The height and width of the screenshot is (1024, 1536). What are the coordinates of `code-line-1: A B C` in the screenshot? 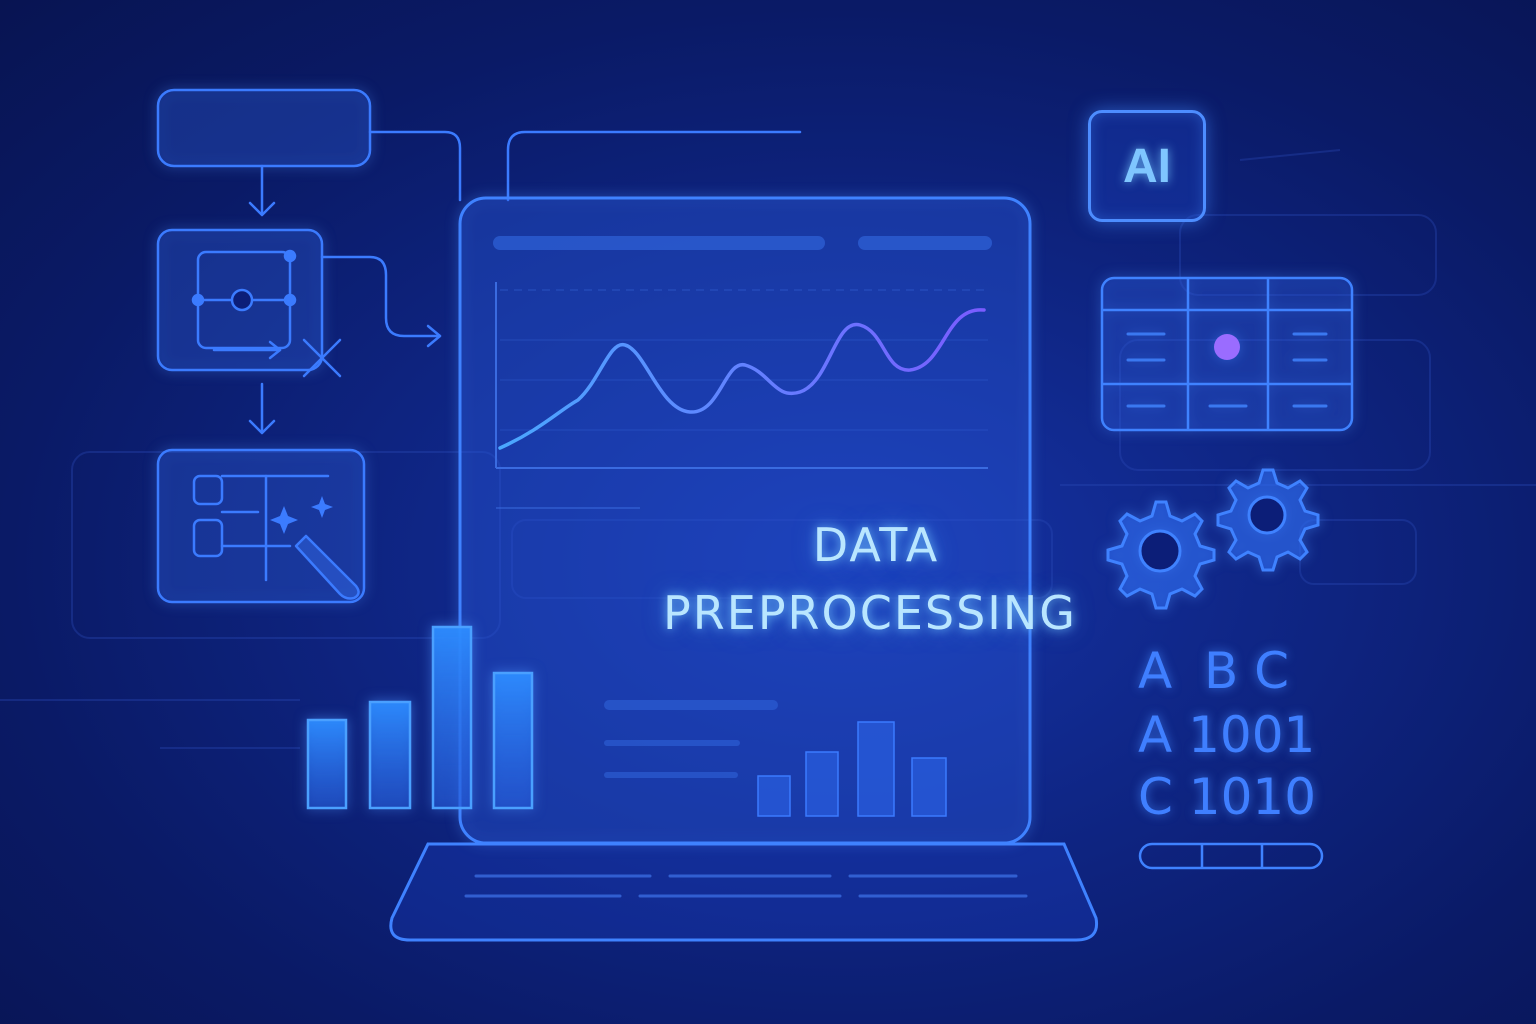 It's located at (1214, 671).